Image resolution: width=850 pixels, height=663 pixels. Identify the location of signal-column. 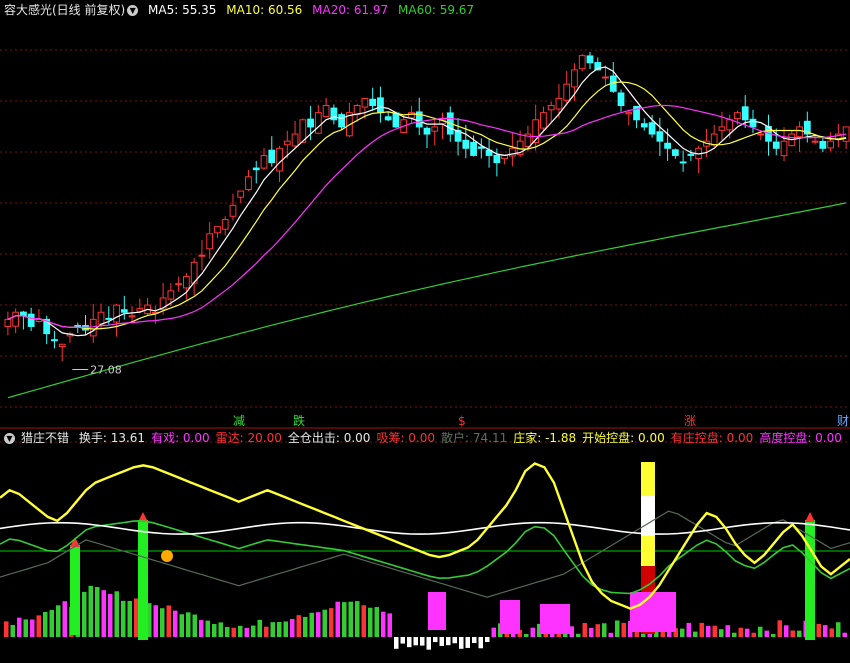
(75, 590).